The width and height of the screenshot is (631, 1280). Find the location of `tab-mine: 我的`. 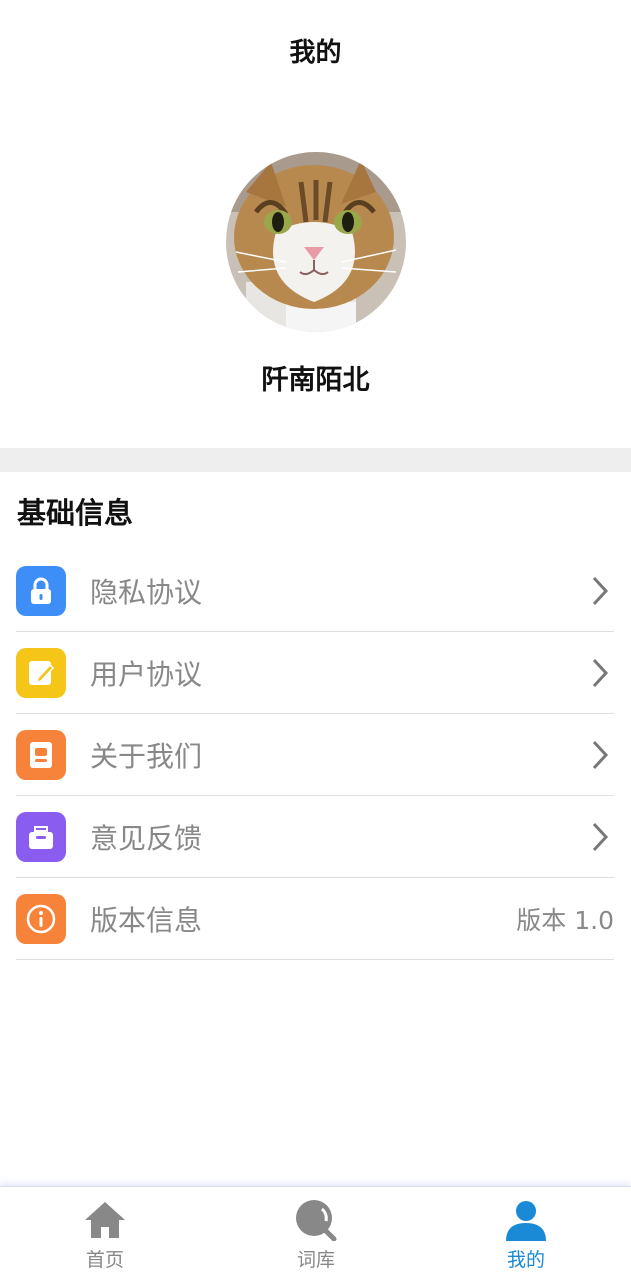

tab-mine: 我的 is located at coordinates (526, 1233).